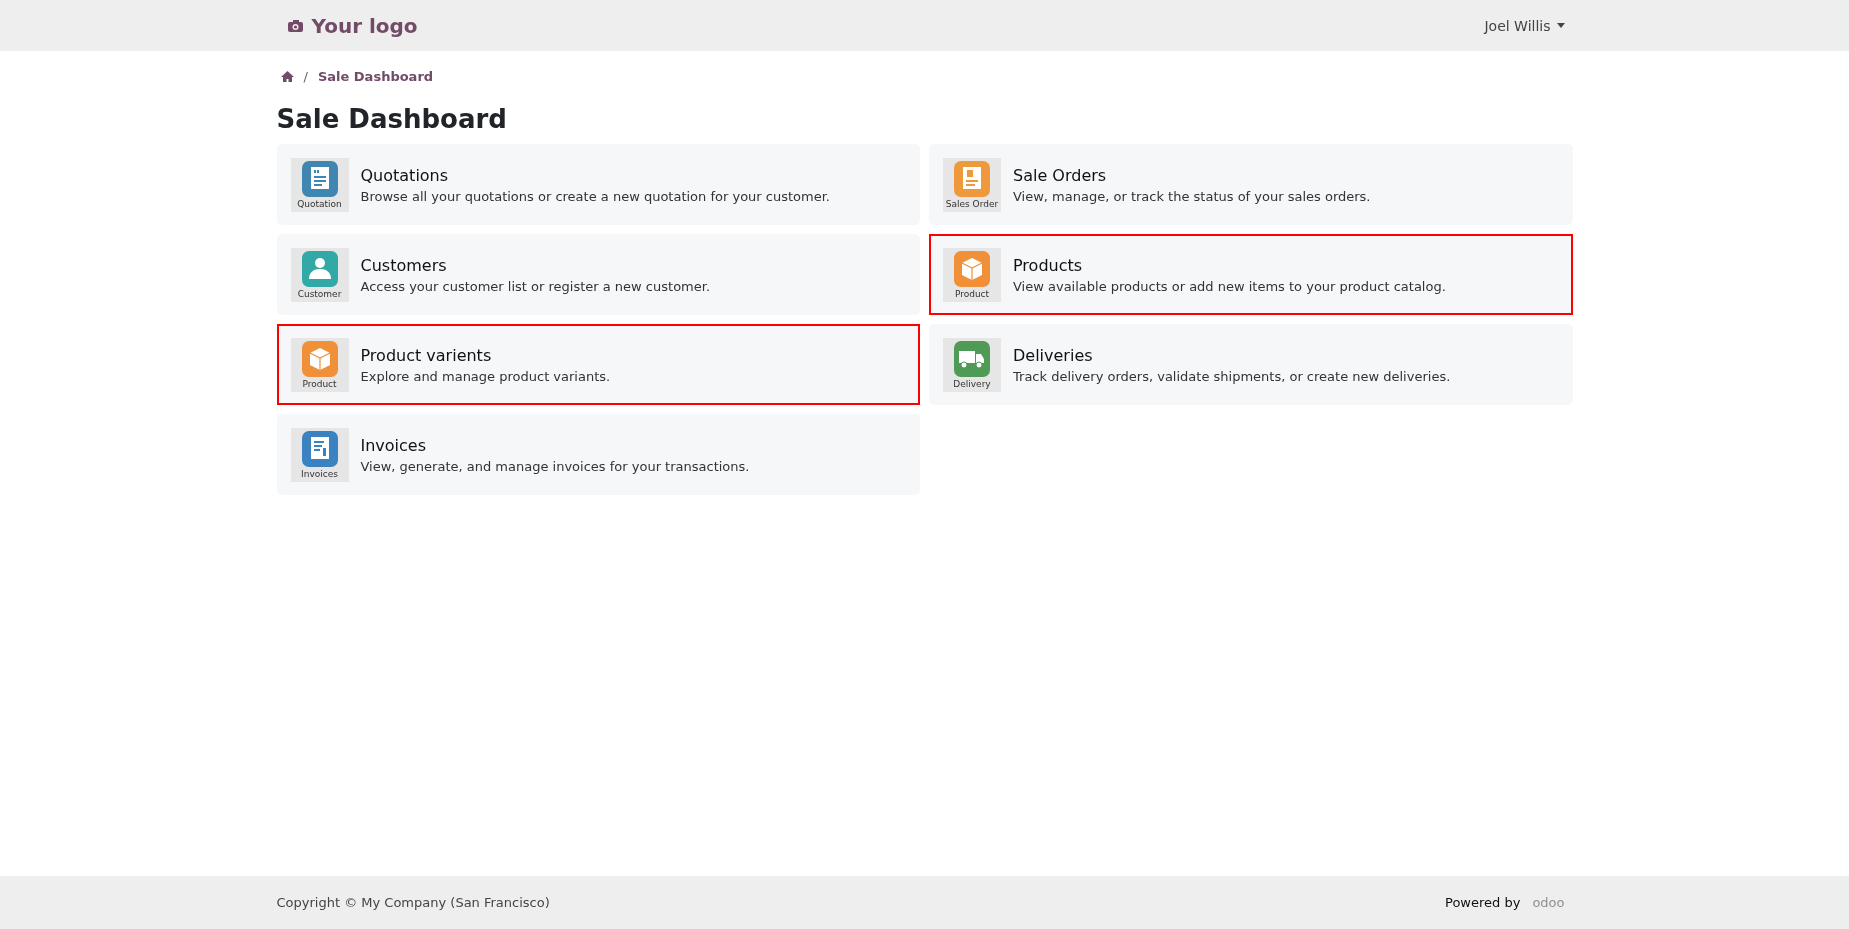 This screenshot has height=929, width=1849. I want to click on dashboard-card: Invoices Invoices View, generate, and manage invoices for your transactions., so click(598, 454).